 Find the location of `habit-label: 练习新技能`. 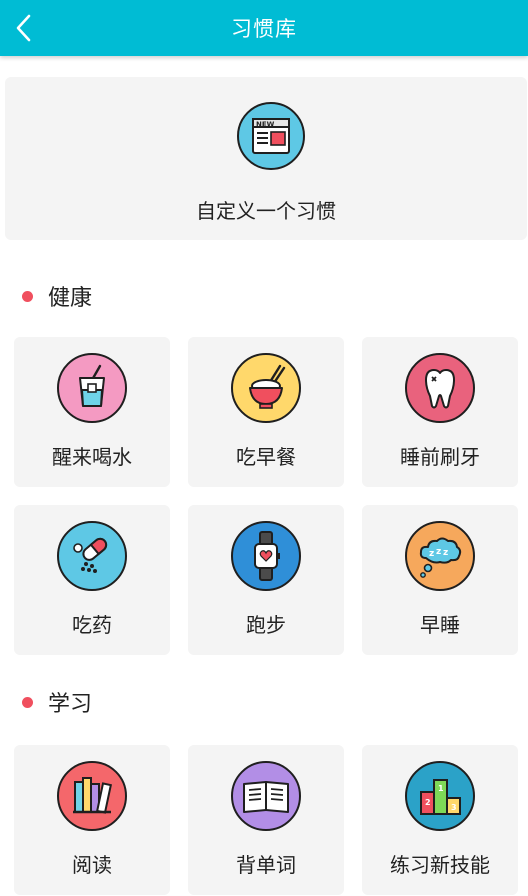

habit-label: 练习新技能 is located at coordinates (440, 865).